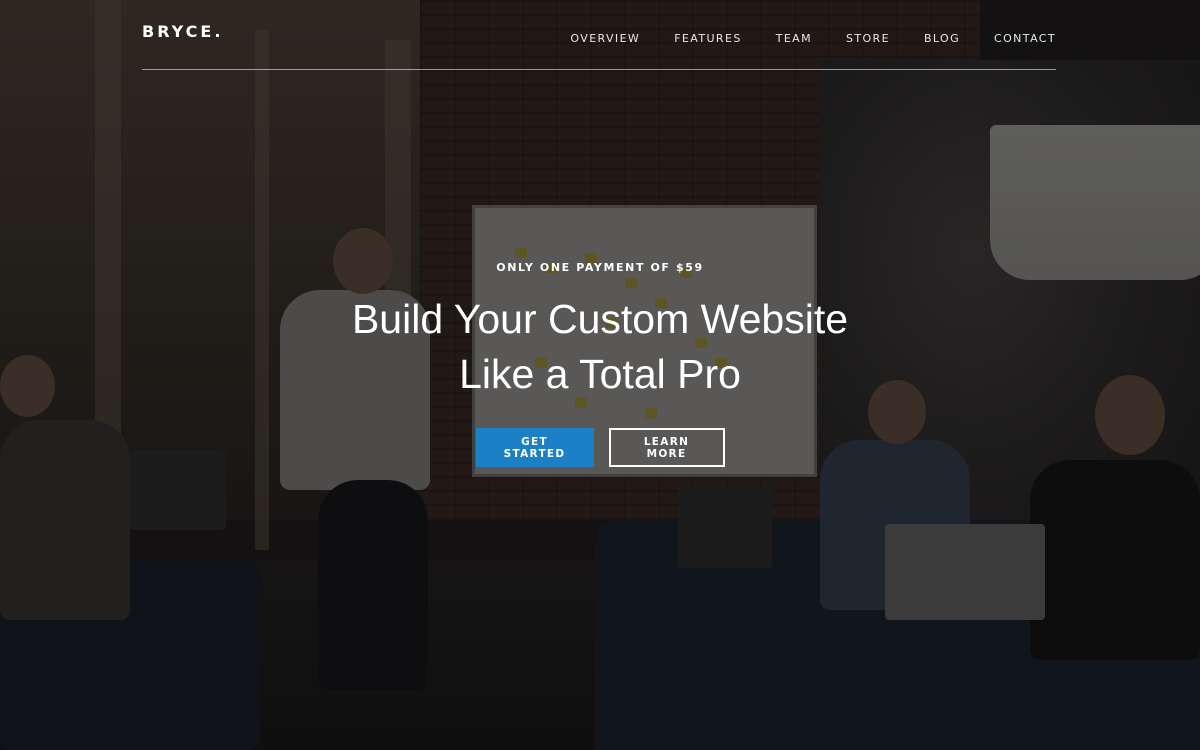 The image size is (1200, 750). Describe the element at coordinates (182, 31) in the screenshot. I see `brand-logo: BRYCE.` at that location.